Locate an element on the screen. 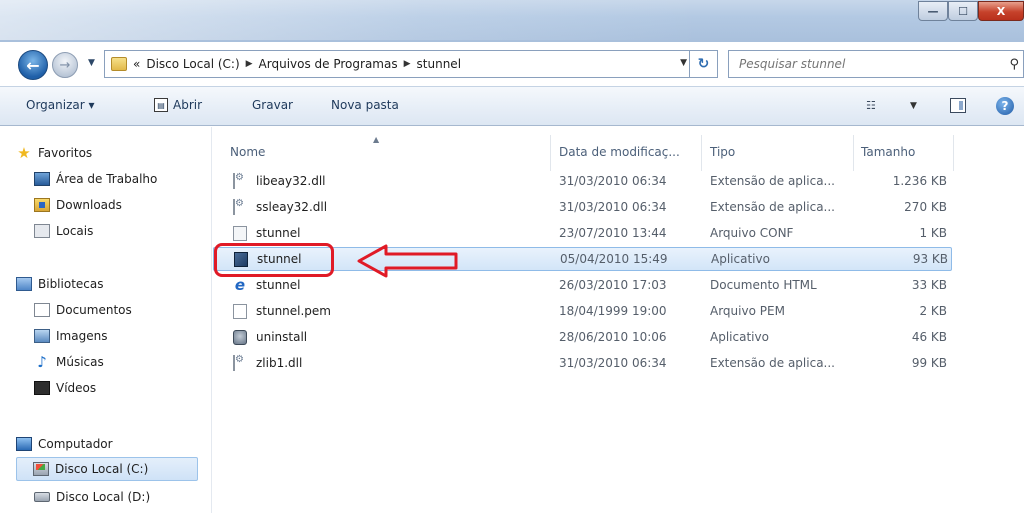  back-button: ← is located at coordinates (33, 65).